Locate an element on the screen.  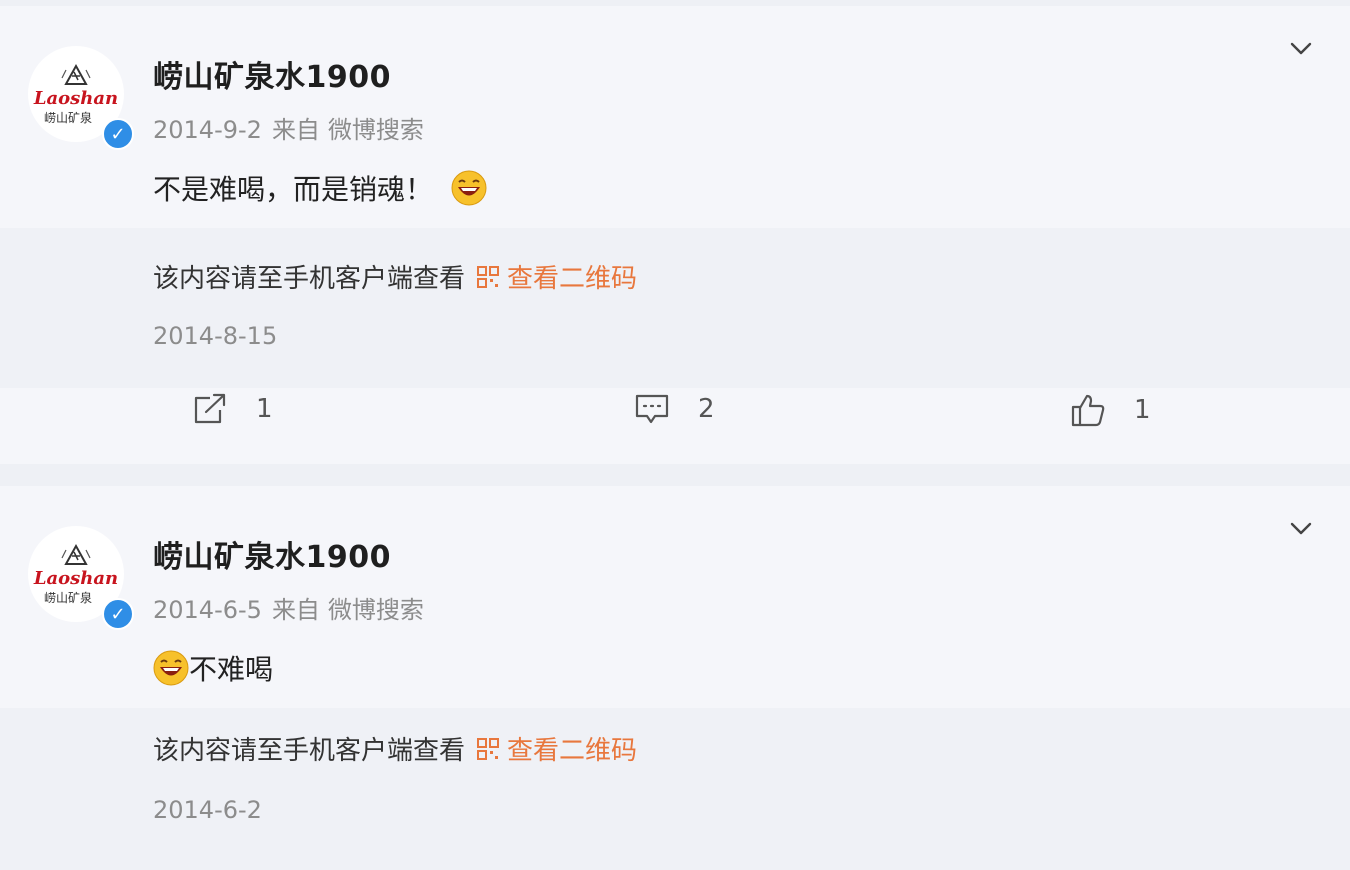
repost-date: 2014-6-2 is located at coordinates (207, 810).